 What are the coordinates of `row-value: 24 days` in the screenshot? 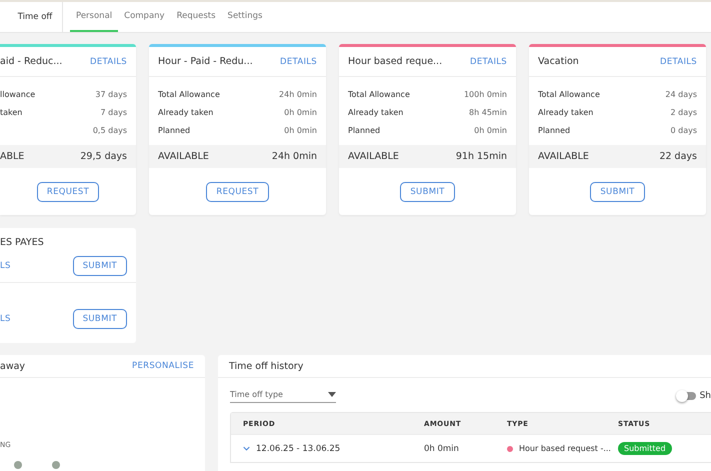 It's located at (681, 94).